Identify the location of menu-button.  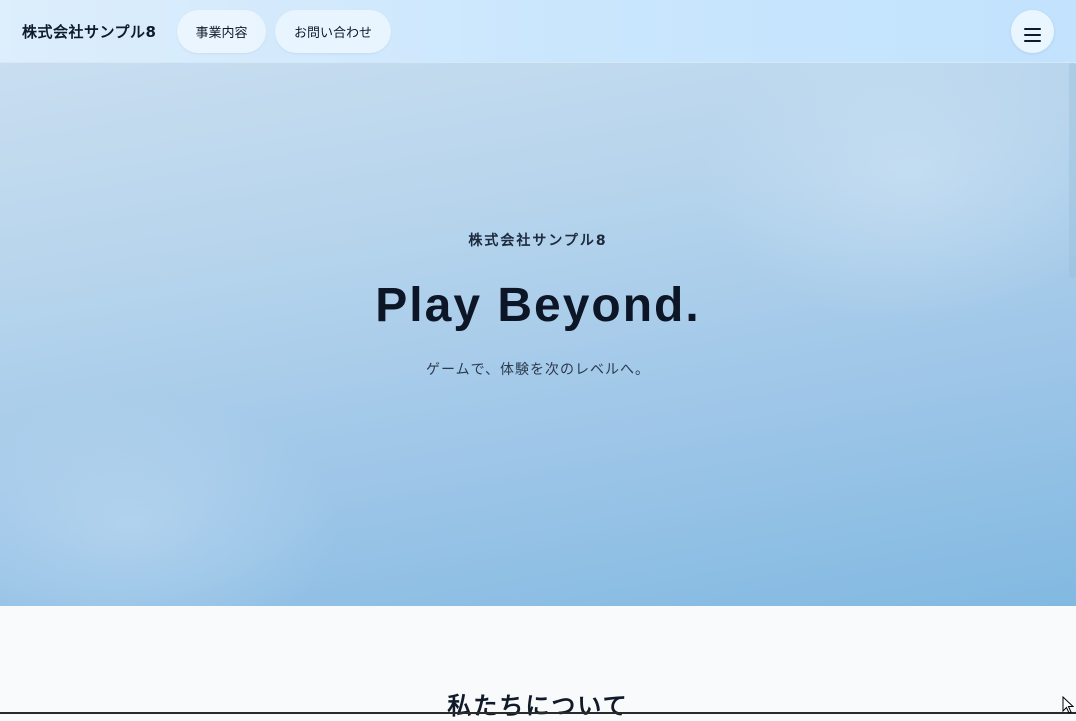
(1032, 31).